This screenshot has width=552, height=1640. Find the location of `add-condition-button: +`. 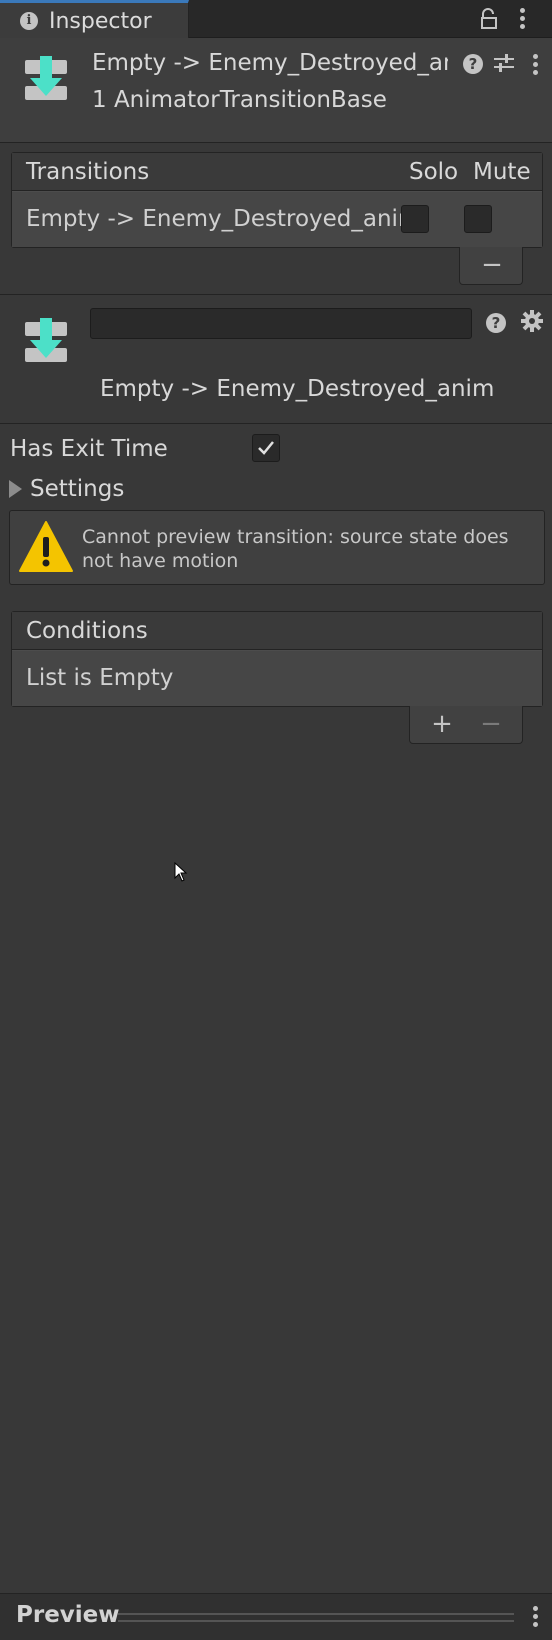

add-condition-button: + is located at coordinates (442, 724).